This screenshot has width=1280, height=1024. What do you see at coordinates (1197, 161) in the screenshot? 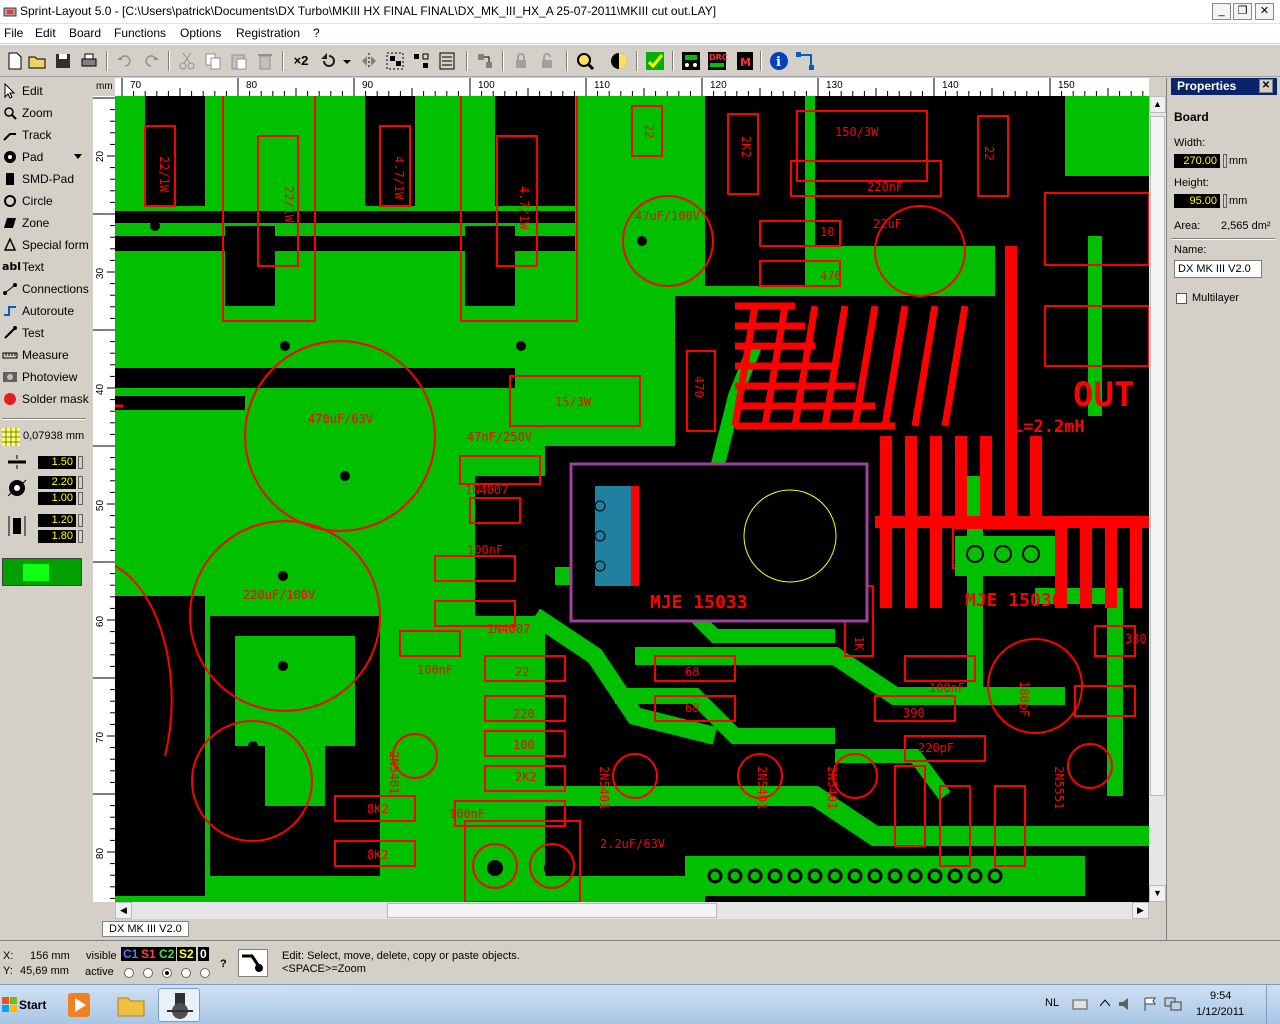
I see `width-input: 270.00` at bounding box center [1197, 161].